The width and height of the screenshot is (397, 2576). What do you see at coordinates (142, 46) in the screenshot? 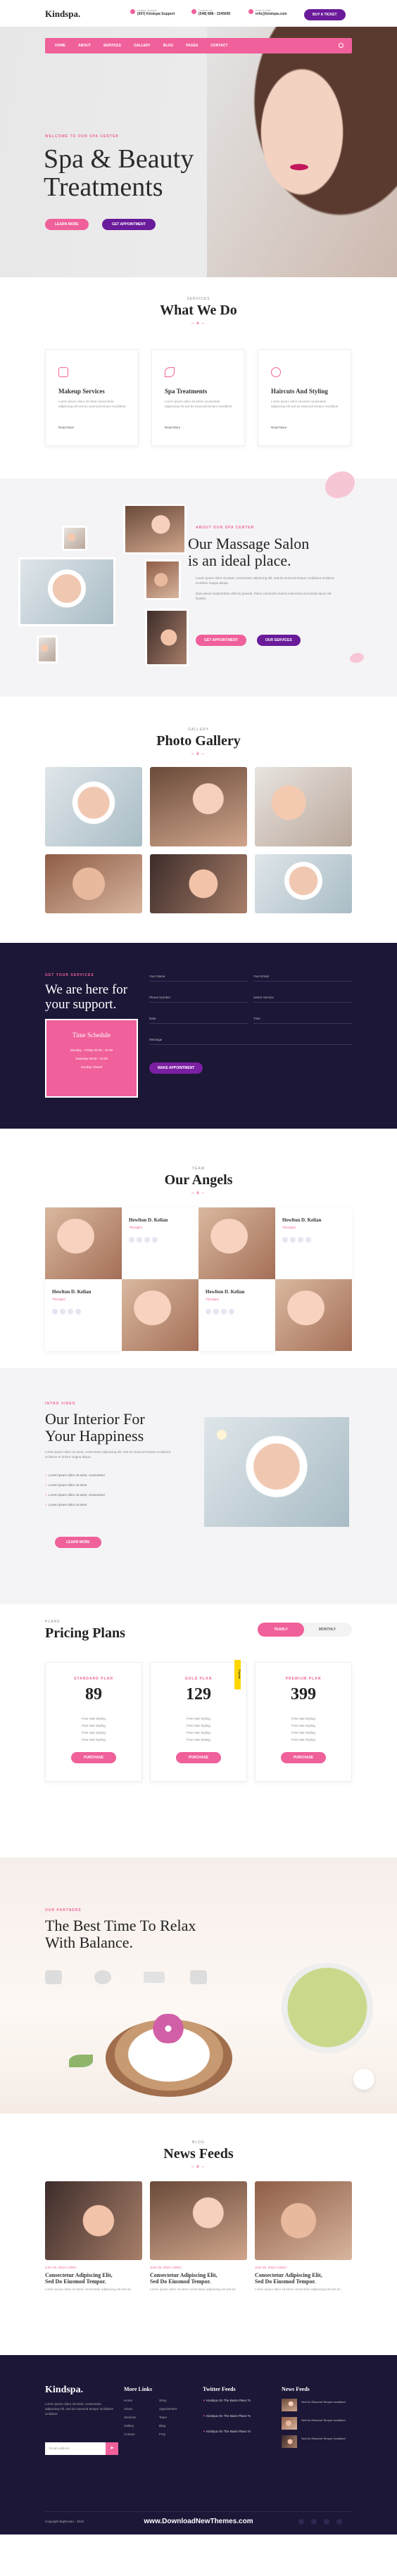
I see `nav-gallery: Gallery` at bounding box center [142, 46].